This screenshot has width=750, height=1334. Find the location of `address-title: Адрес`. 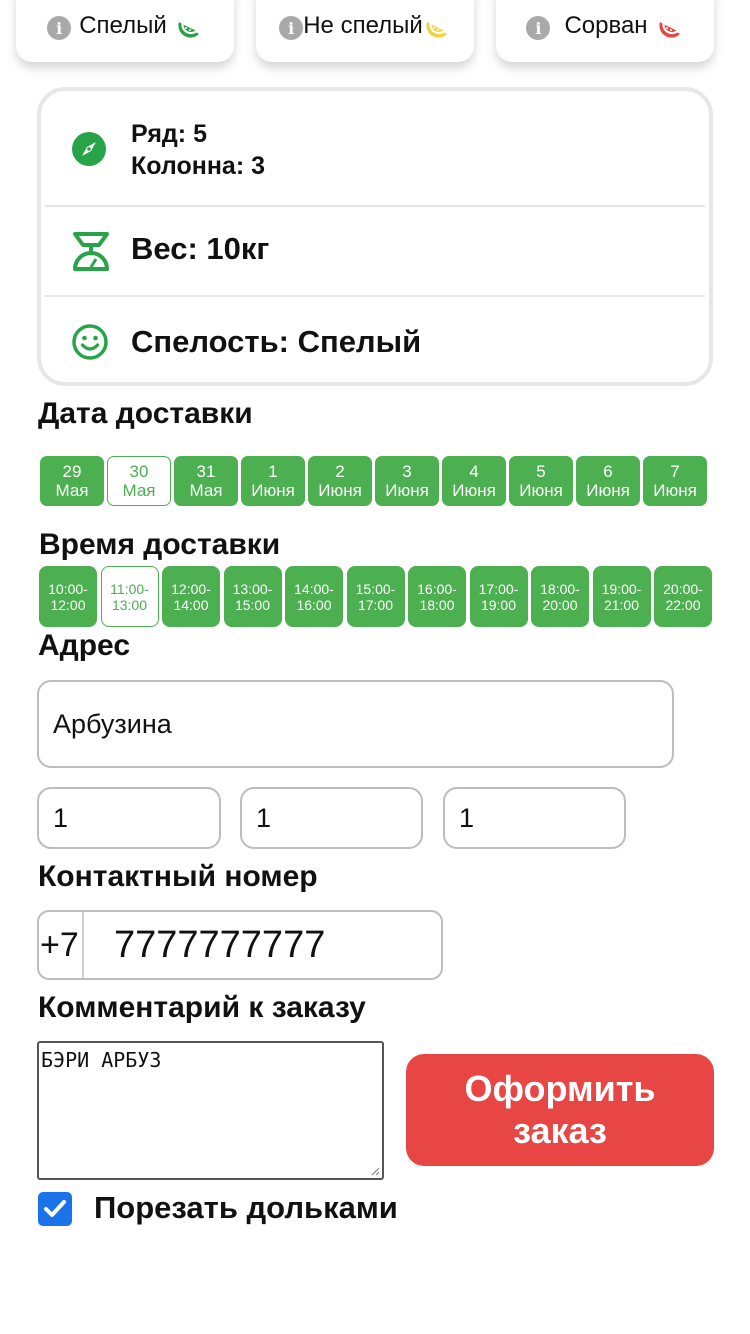

address-title: Адрес is located at coordinates (84, 645).